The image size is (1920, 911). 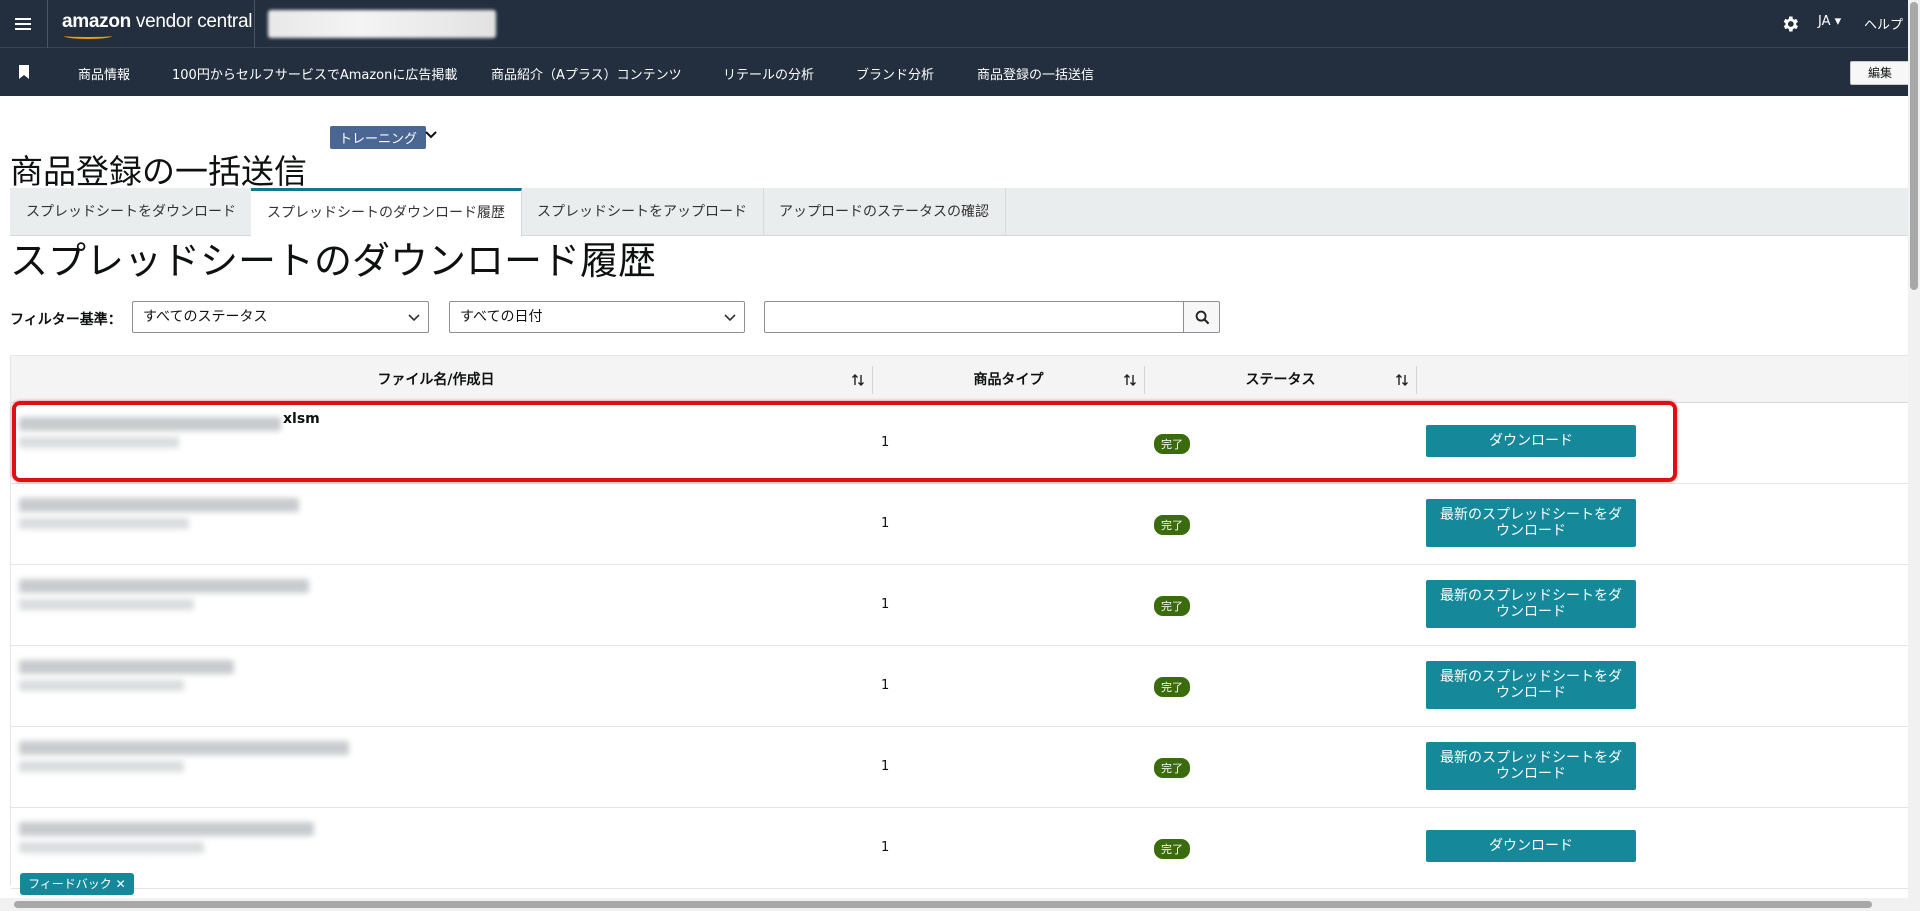 I want to click on search-button, so click(x=1201, y=317).